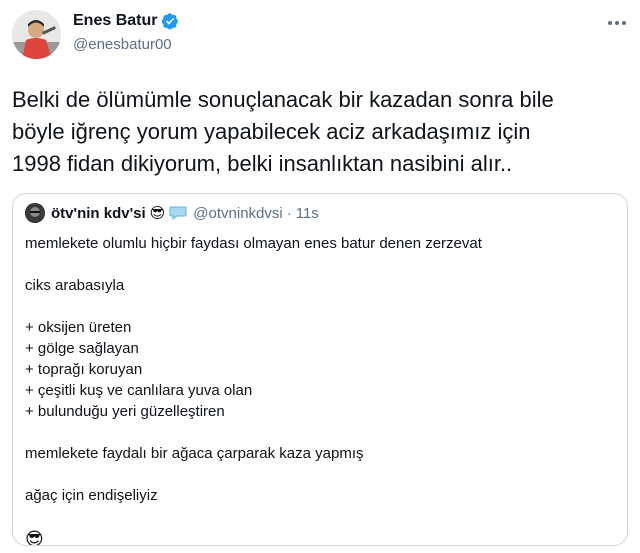 Image resolution: width=640 pixels, height=553 pixels. I want to click on author-name-row: Enes Batur, so click(126, 21).